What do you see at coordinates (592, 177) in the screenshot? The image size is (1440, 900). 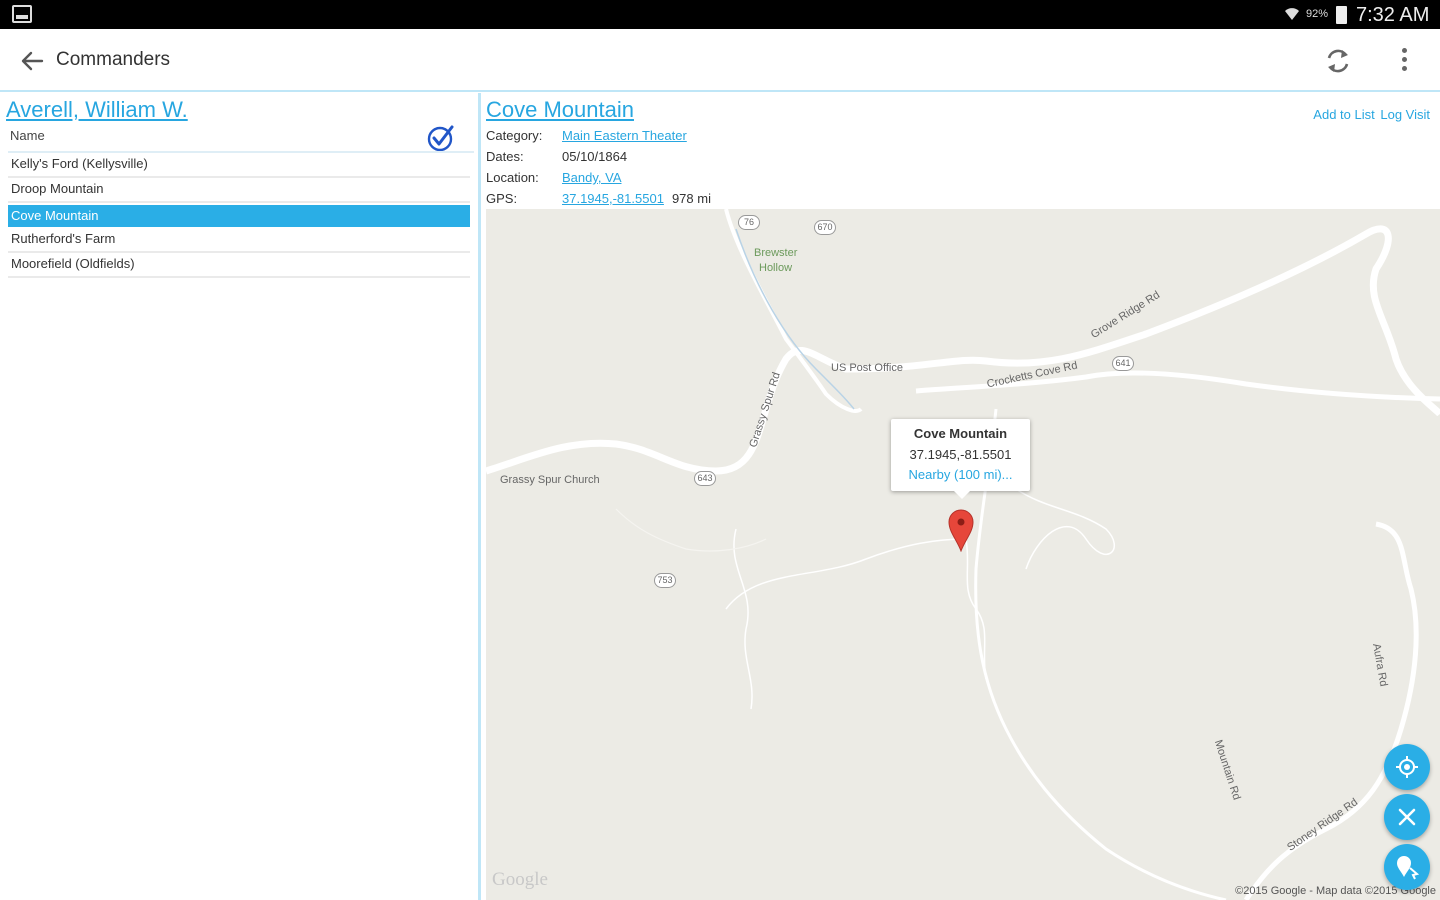 I see `location-link: Bandy, VA` at bounding box center [592, 177].